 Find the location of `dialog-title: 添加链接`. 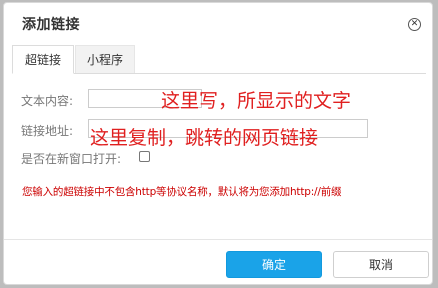

dialog-title: 添加链接 is located at coordinates (51, 25).